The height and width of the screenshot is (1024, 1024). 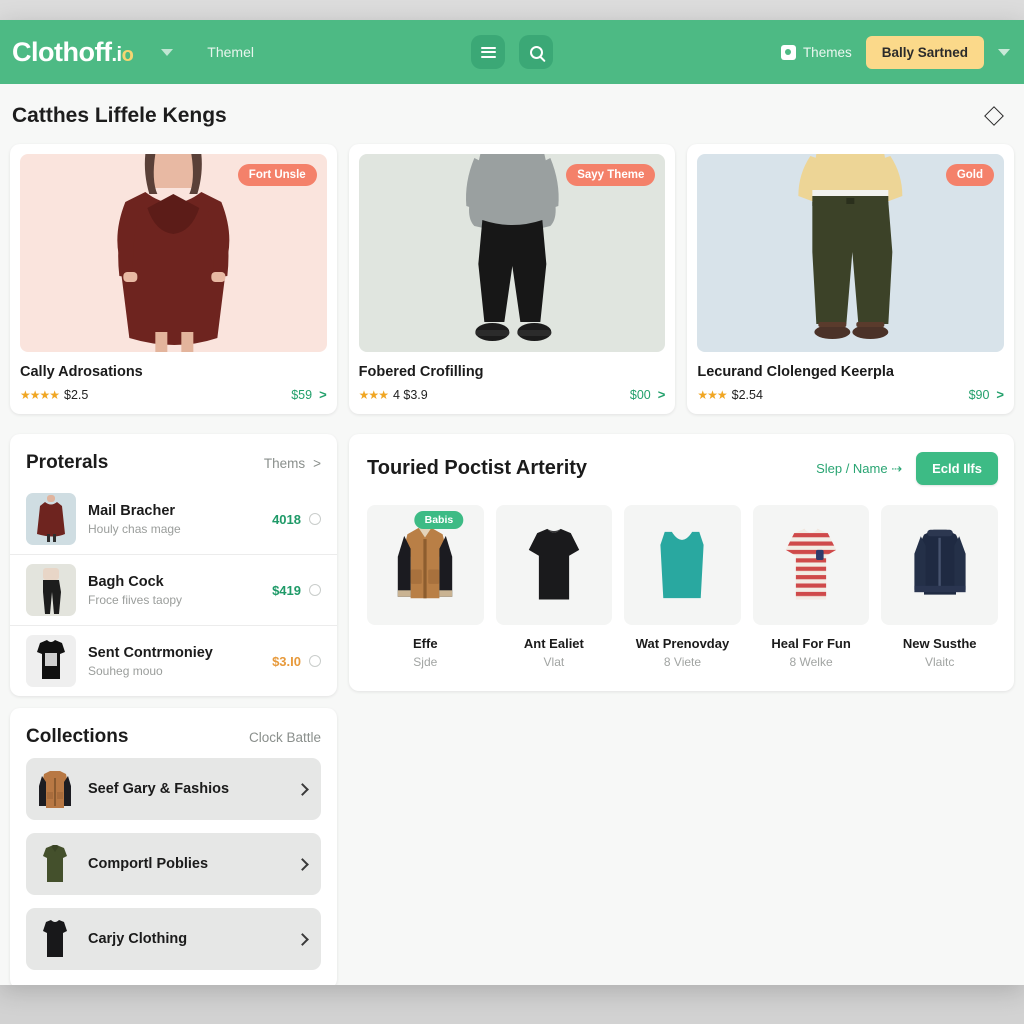 I want to click on brand-suffix: .io, so click(x=122, y=54).